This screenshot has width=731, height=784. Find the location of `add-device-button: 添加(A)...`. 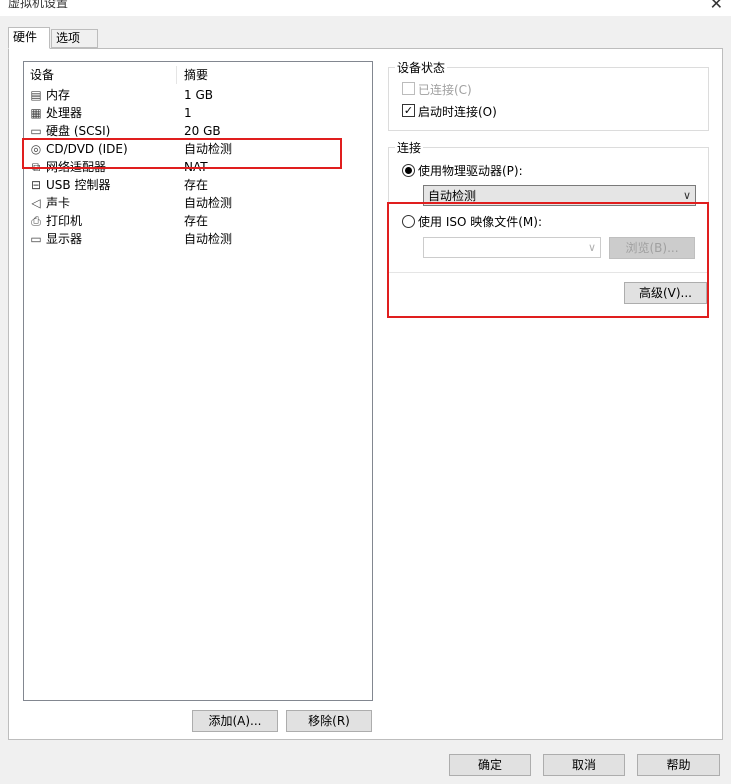

add-device-button: 添加(A)... is located at coordinates (235, 721).